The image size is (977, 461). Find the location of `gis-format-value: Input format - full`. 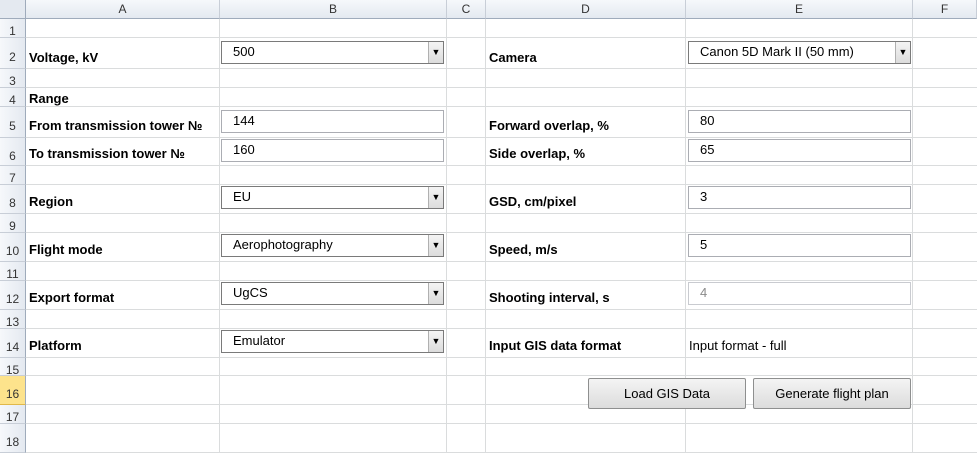

gis-format-value: Input format - full is located at coordinates (738, 345).